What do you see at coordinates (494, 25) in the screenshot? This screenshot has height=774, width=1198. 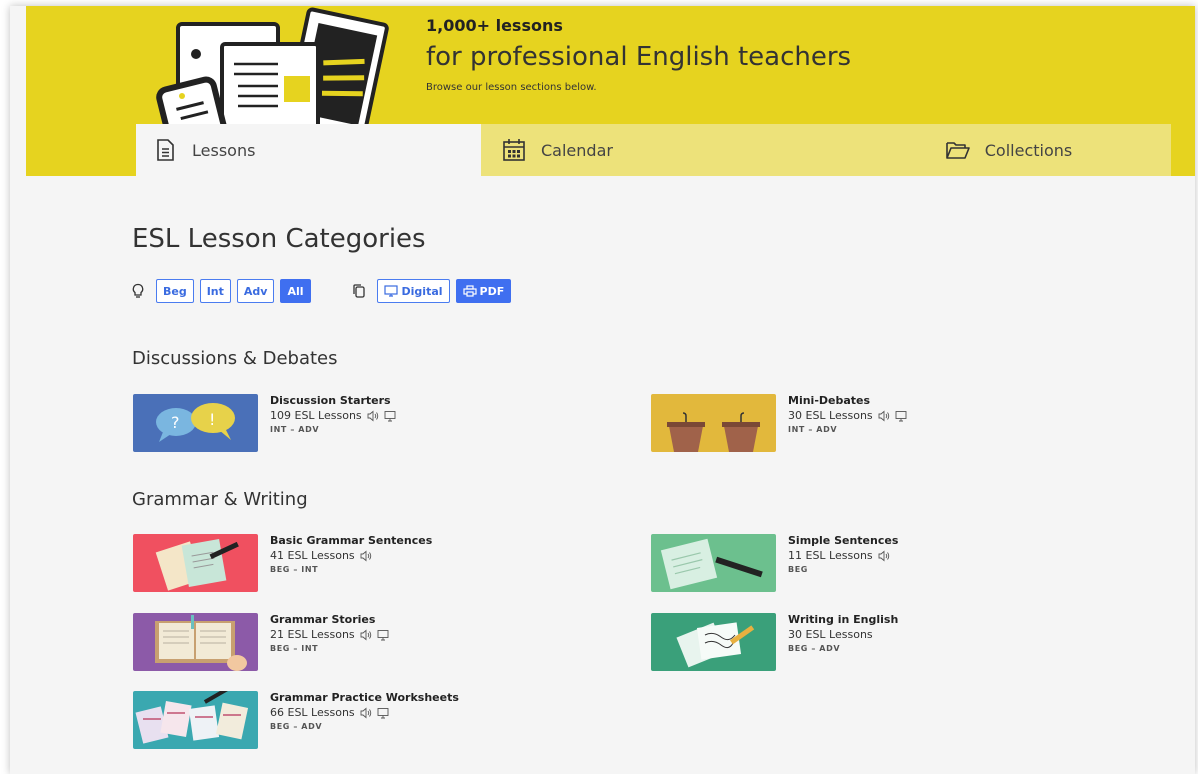 I see `hero-title: 1,000+ lessons` at bounding box center [494, 25].